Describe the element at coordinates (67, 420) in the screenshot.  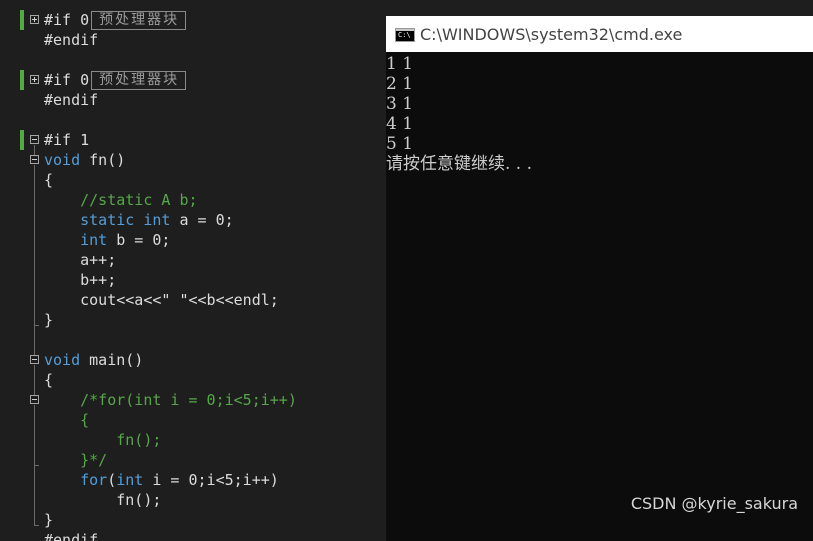
I see `comment-line: {` at that location.